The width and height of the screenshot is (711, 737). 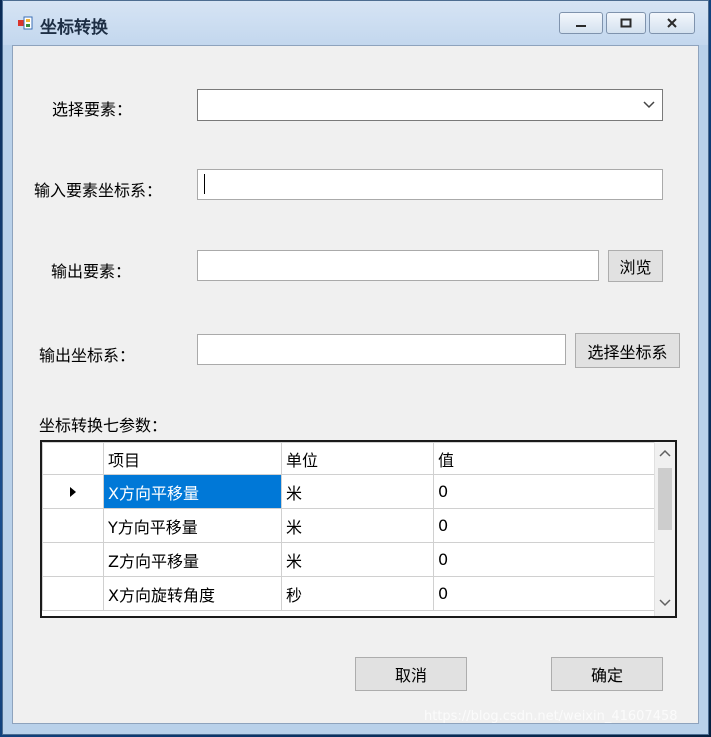 What do you see at coordinates (91, 271) in the screenshot?
I see `output-feature-label: 输出要素：` at bounding box center [91, 271].